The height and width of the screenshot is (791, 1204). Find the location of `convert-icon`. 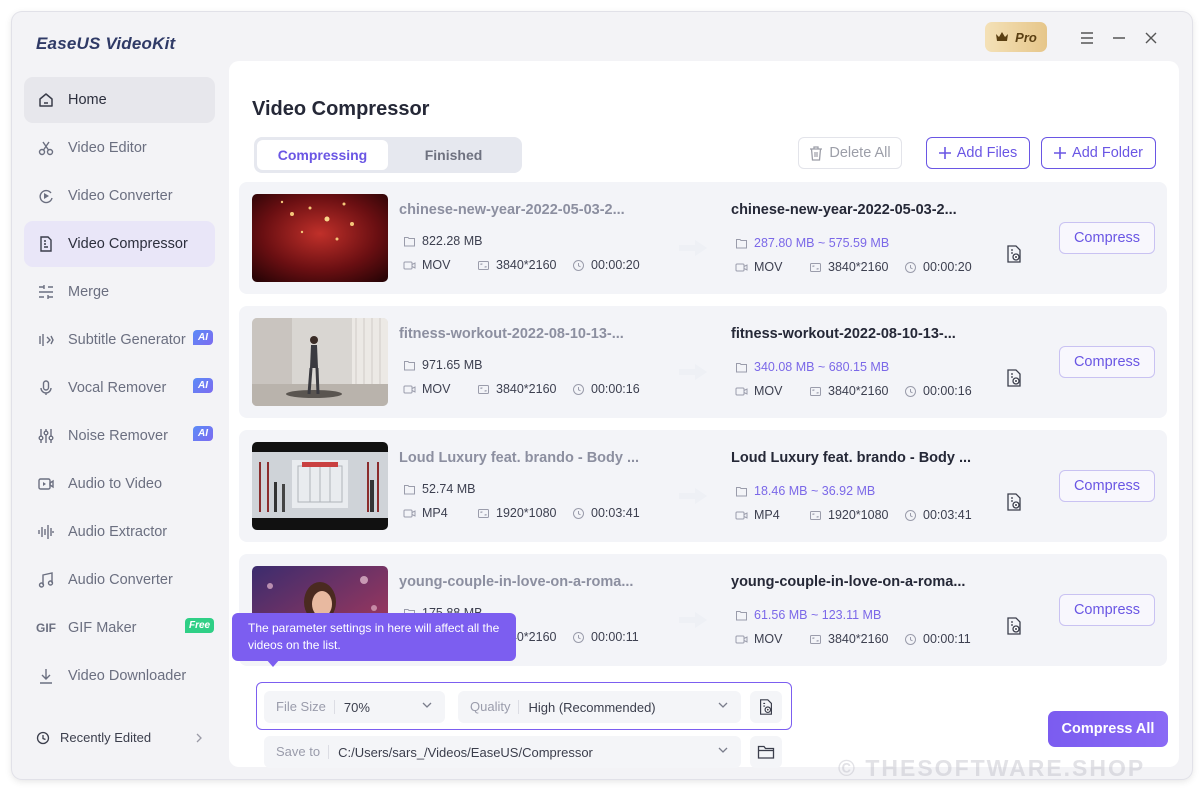

convert-icon is located at coordinates (46, 196).